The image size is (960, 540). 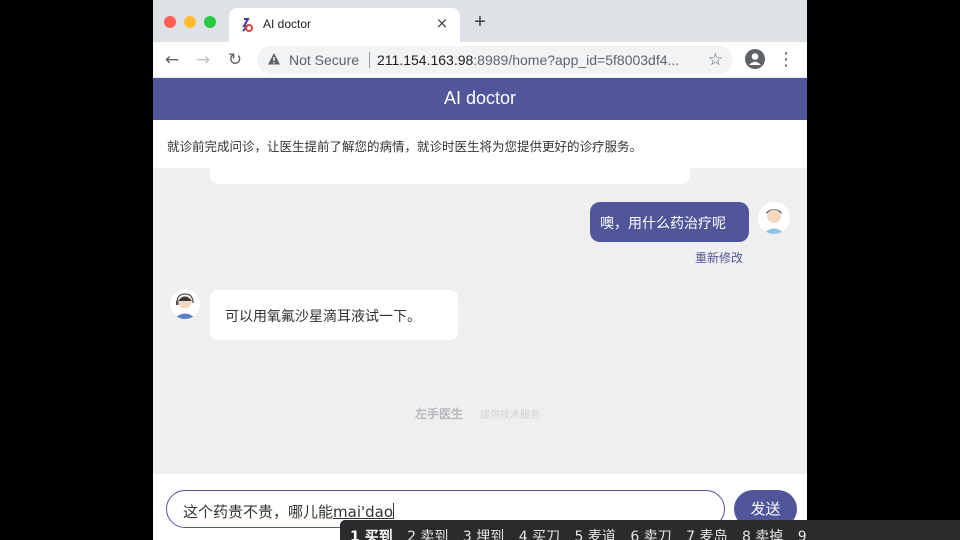 What do you see at coordinates (172, 60) in the screenshot?
I see `arrow-left-icon: ←` at bounding box center [172, 60].